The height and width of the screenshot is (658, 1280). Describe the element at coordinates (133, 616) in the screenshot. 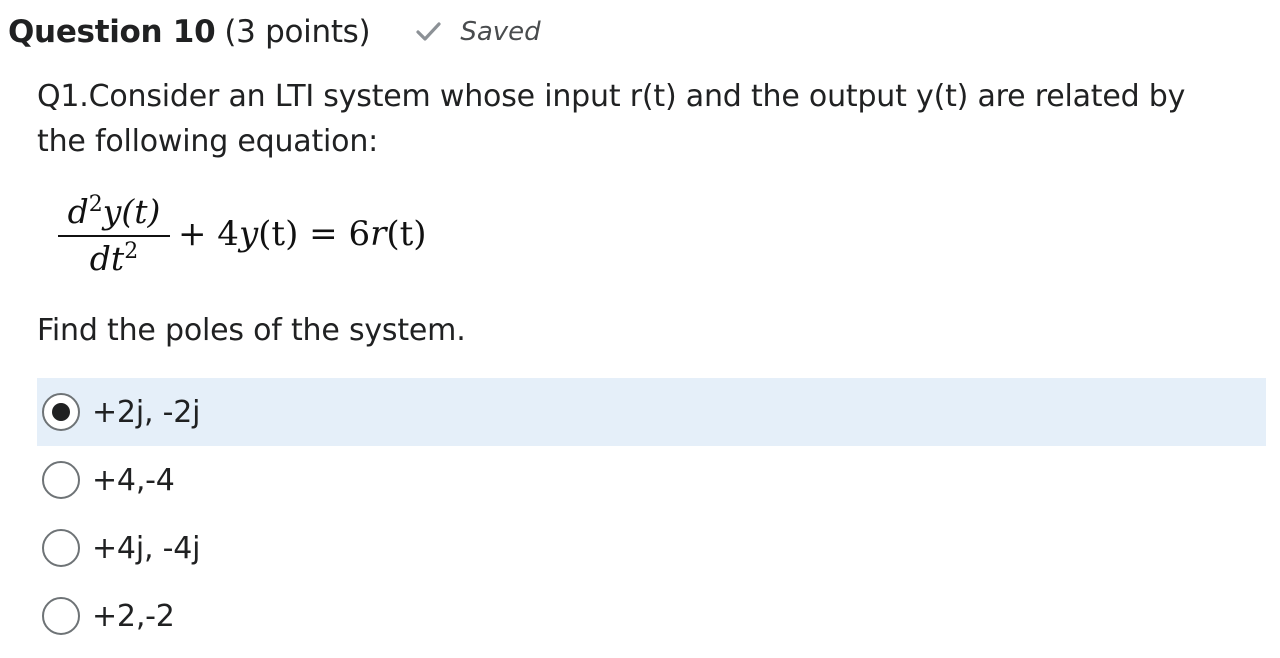

I see `option-label: +2,-2` at that location.